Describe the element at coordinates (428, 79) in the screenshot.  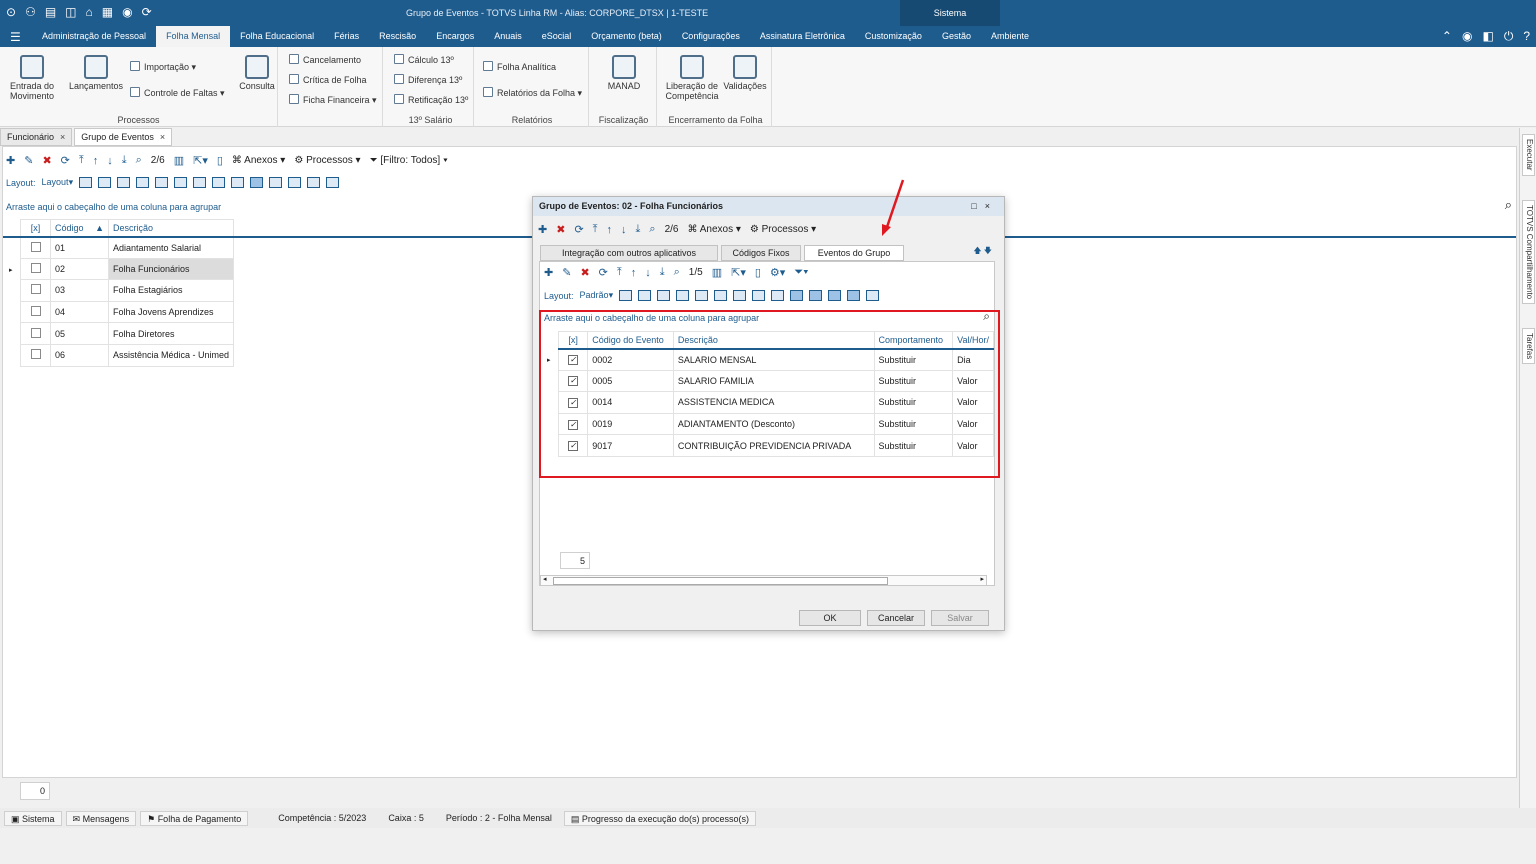
I see `diferenca-13-button: Diferença 13º` at that location.